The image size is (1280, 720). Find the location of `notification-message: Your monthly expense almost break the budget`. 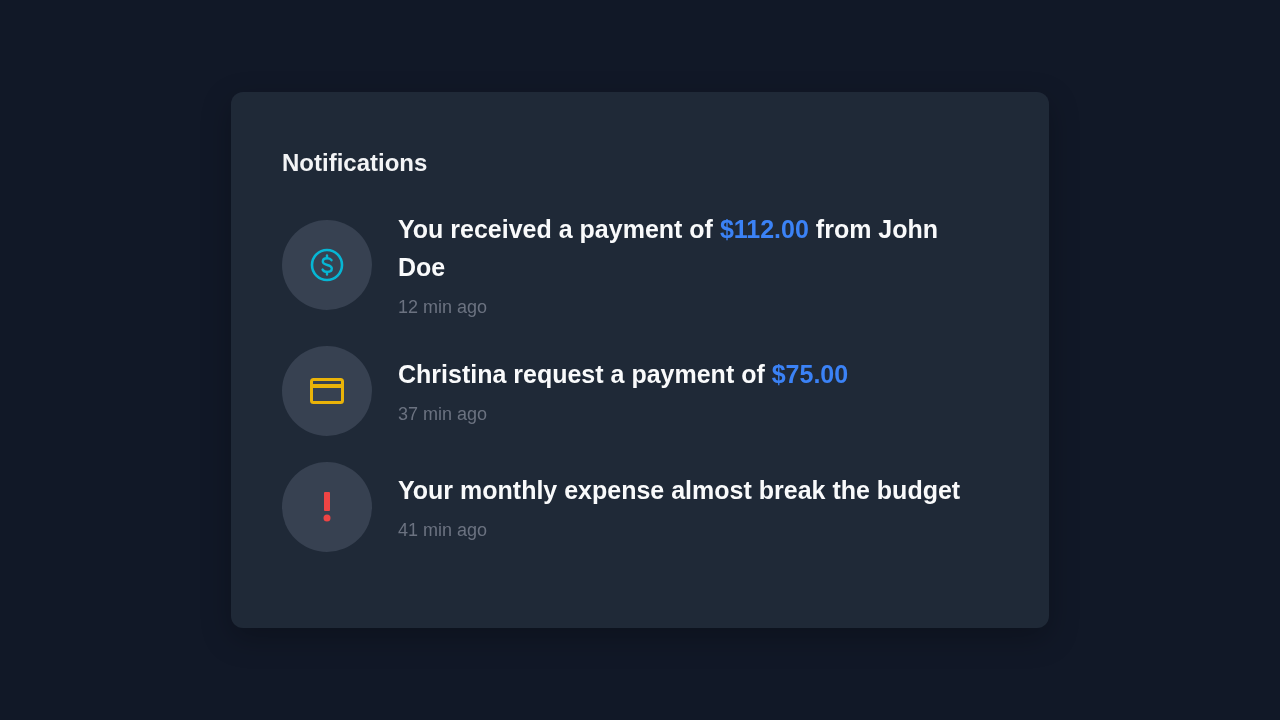

notification-message: Your monthly expense almost break the budget is located at coordinates (679, 490).